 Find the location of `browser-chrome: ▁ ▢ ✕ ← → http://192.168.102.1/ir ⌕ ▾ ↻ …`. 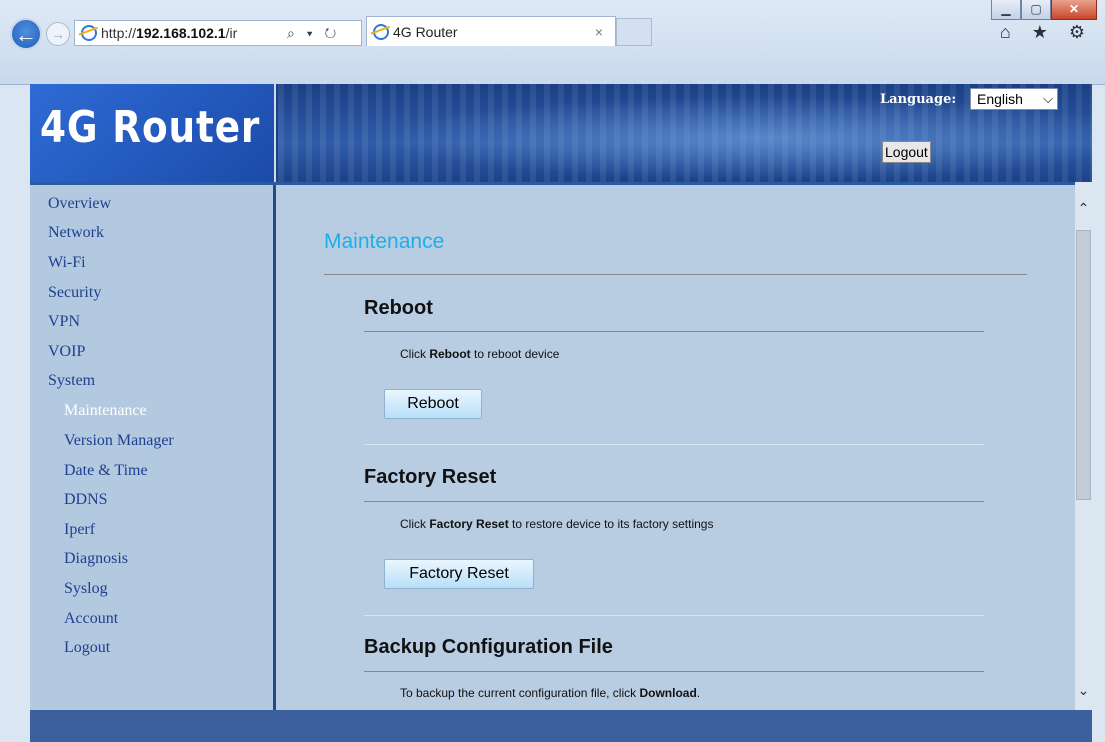

browser-chrome: ▁ ▢ ✕ ← → http://192.168.102.1/ir ⌕ ▾ ↻ … is located at coordinates (552, 42).